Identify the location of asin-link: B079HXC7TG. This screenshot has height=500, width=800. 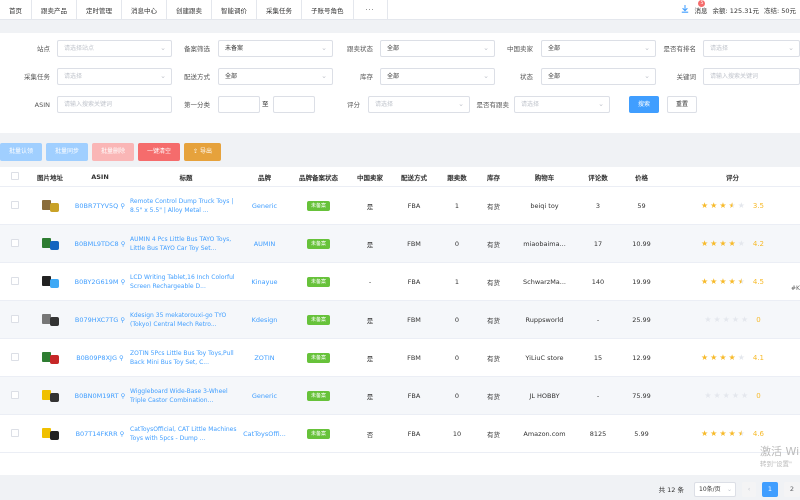
(96, 320).